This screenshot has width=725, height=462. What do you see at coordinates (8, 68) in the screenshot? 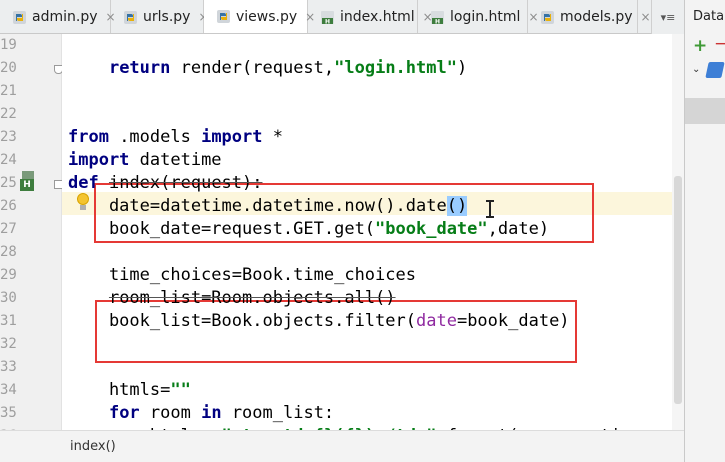
I see `line-number: 20` at bounding box center [8, 68].